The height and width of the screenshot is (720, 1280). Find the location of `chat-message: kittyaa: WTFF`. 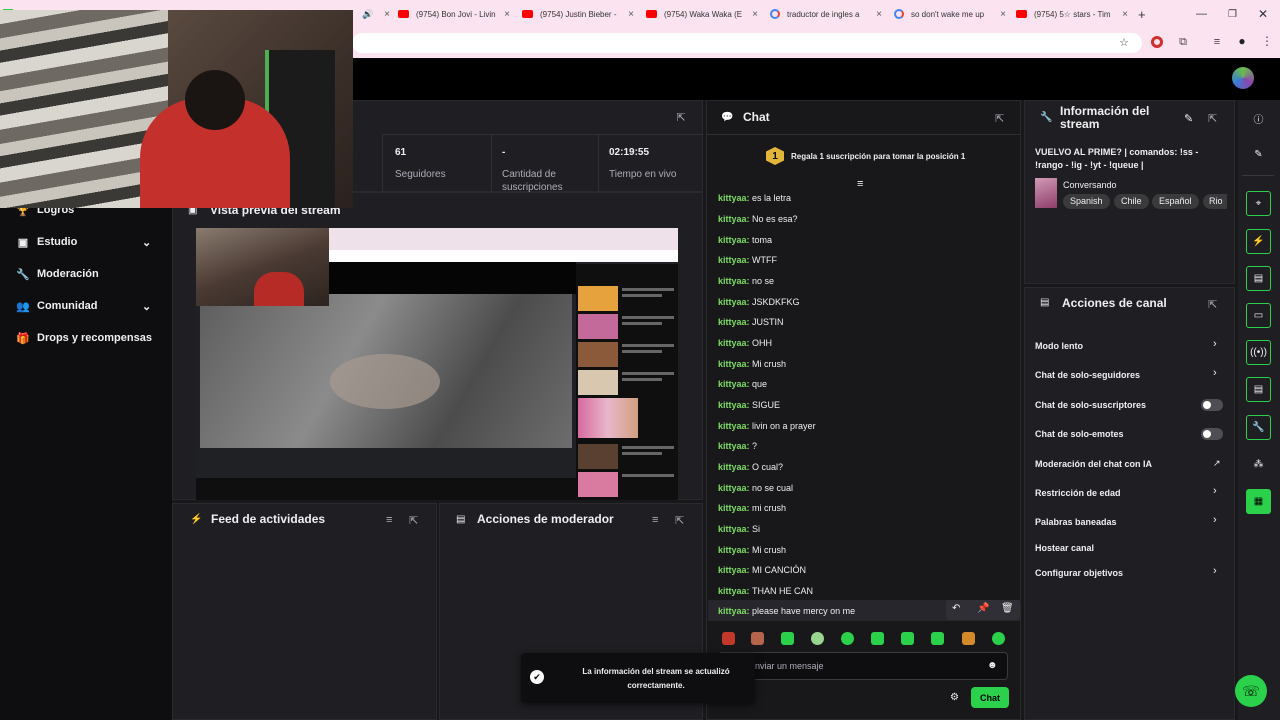

chat-message: kittyaa: WTFF is located at coordinates (747, 260).